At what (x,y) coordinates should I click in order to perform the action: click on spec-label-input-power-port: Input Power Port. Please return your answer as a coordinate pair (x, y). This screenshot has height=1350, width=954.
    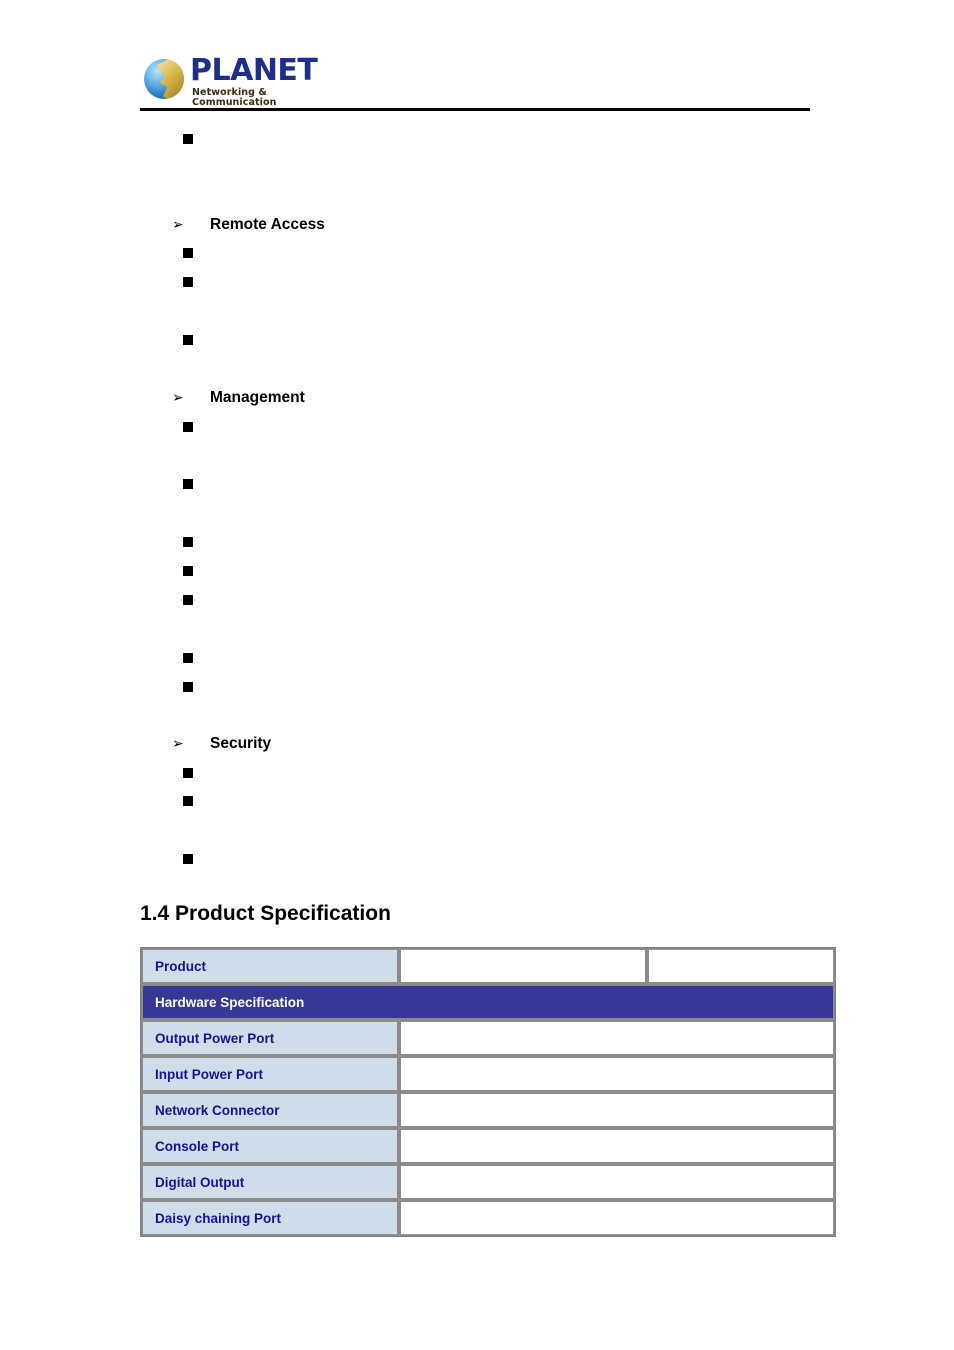
    Looking at the image, I should click on (270, 1074).